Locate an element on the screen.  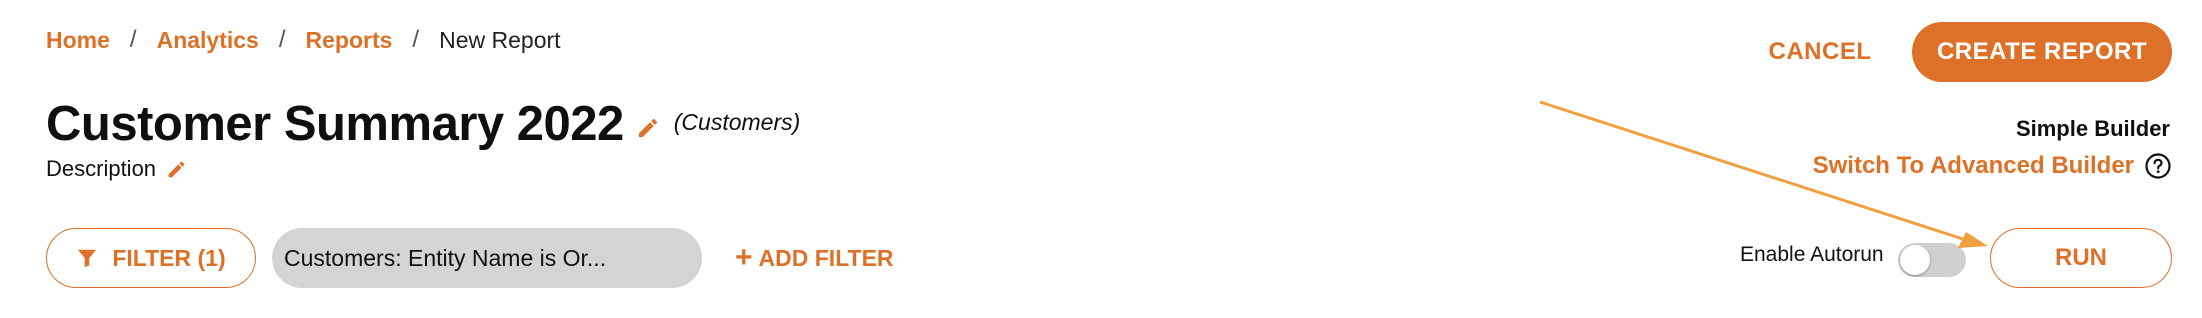
breadcrumb-analytics: Analytics is located at coordinates (208, 40).